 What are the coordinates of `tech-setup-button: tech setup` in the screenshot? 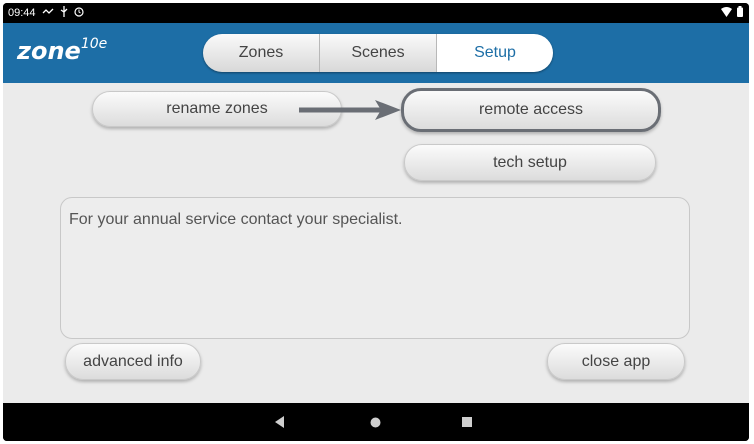 It's located at (530, 162).